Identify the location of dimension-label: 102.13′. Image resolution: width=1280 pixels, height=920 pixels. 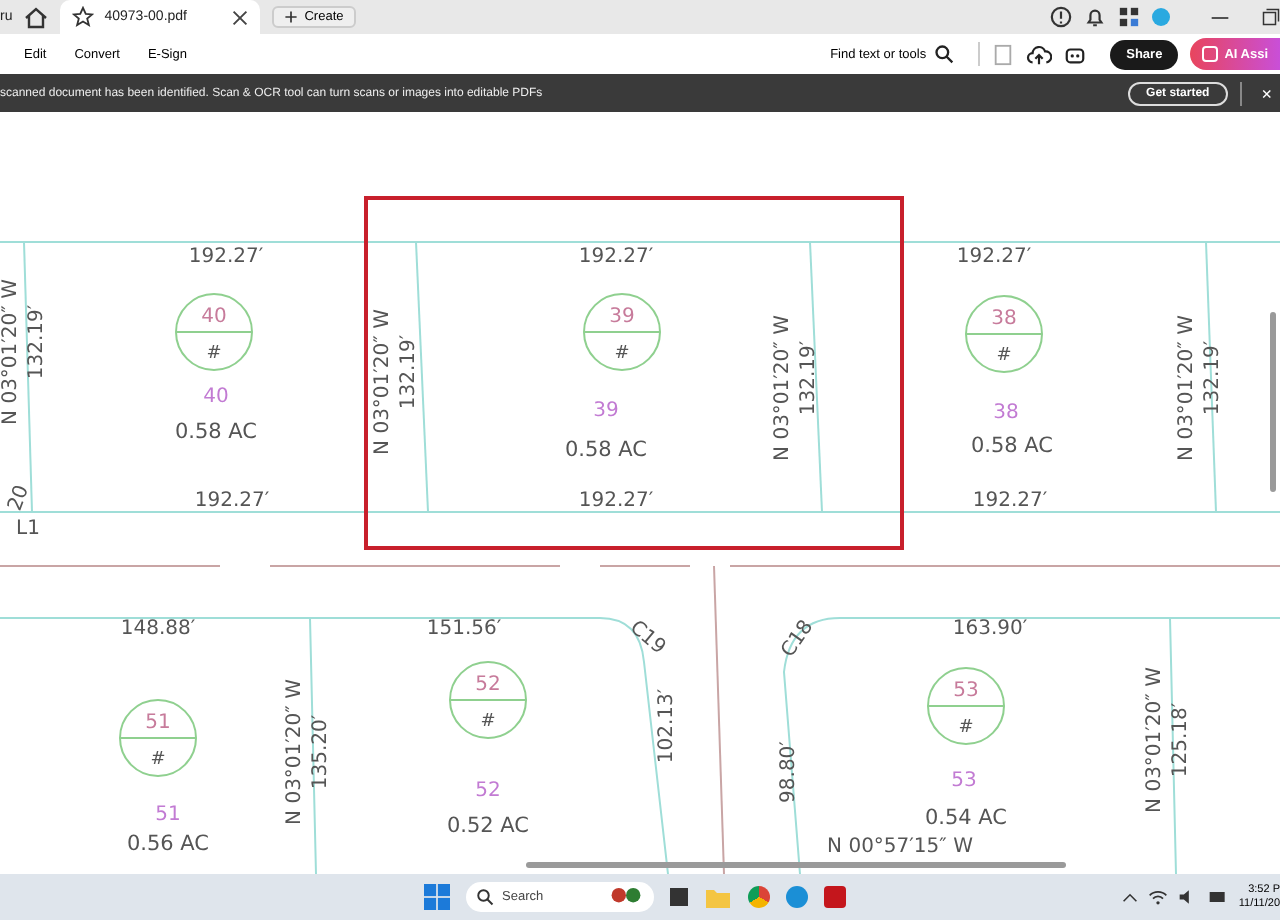
(667, 726).